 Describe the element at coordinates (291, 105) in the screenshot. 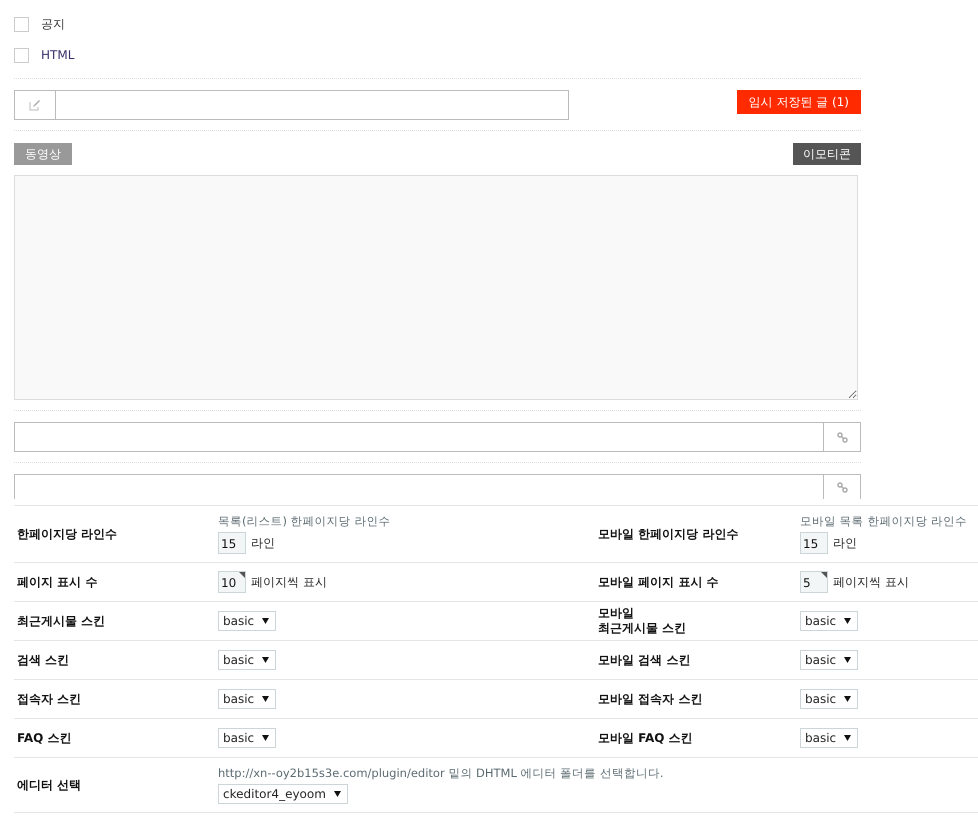

I see `subject-field` at that location.